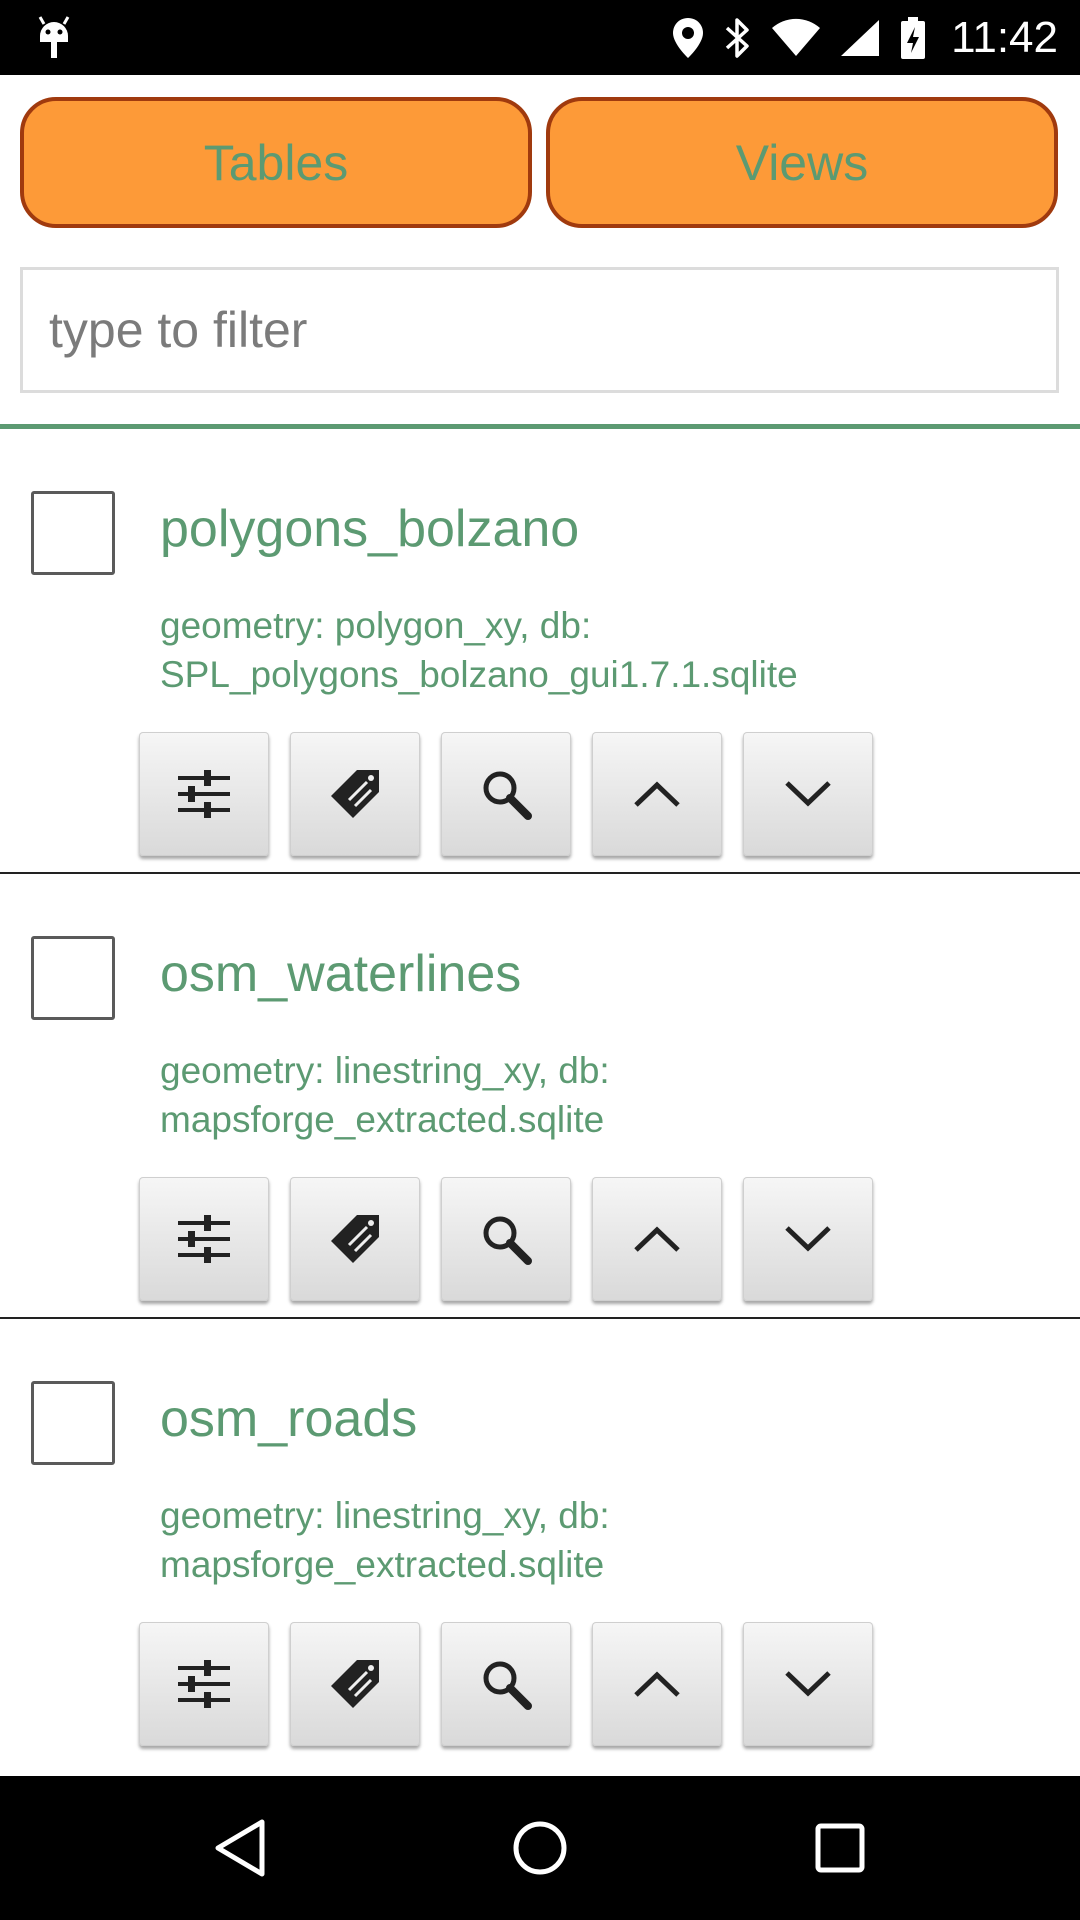  Describe the element at coordinates (738, 38) in the screenshot. I see `bluetooth-icon` at that location.